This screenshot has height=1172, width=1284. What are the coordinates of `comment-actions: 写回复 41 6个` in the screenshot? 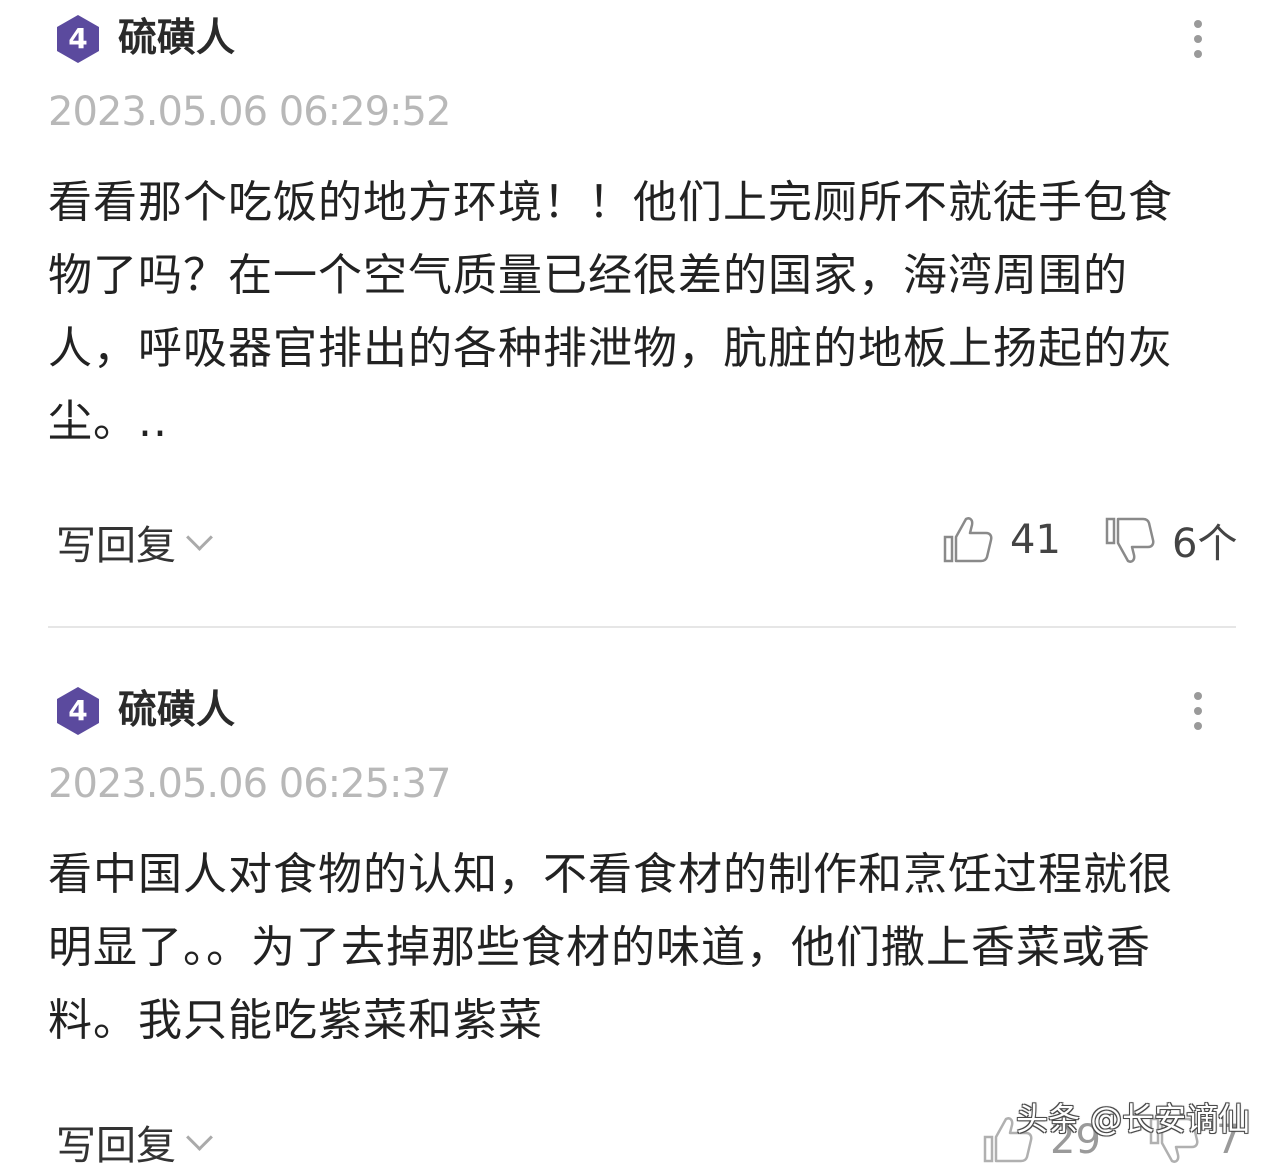 It's located at (643, 542).